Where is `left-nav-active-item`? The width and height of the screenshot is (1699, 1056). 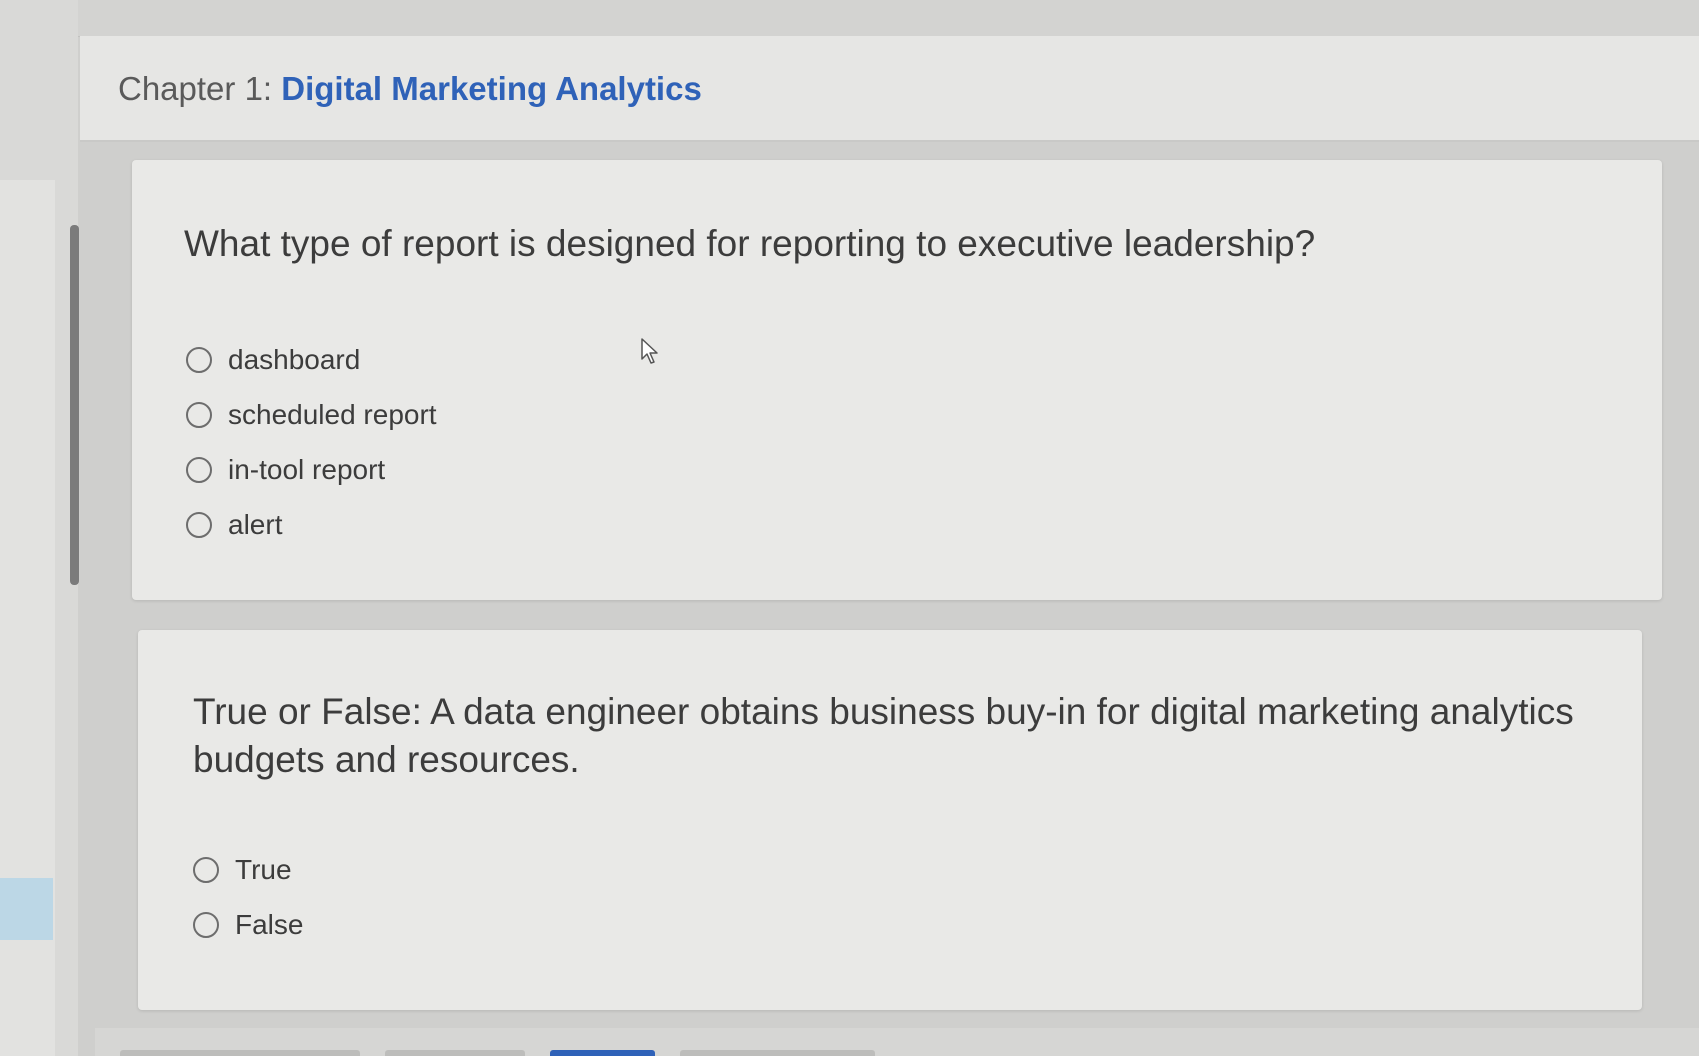 left-nav-active-item is located at coordinates (26, 909).